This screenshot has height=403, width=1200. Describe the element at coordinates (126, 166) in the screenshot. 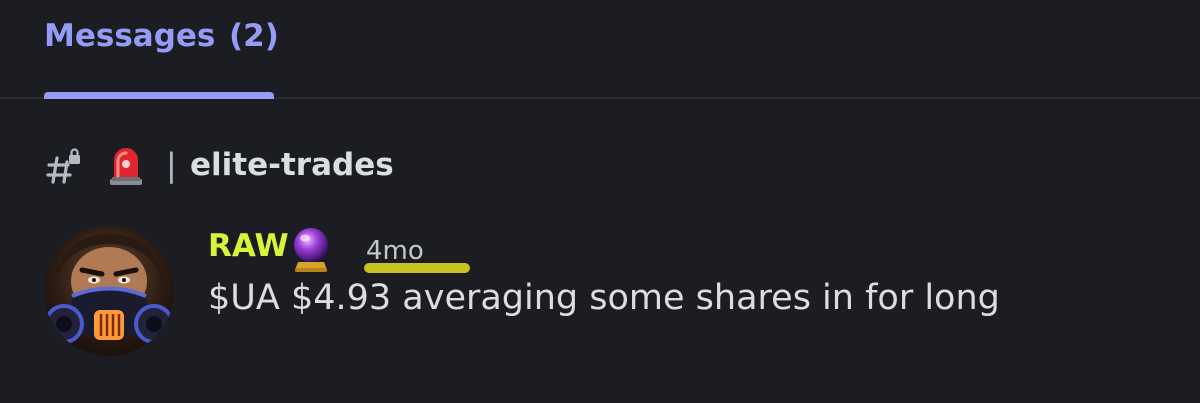

I see `siren-icon` at that location.